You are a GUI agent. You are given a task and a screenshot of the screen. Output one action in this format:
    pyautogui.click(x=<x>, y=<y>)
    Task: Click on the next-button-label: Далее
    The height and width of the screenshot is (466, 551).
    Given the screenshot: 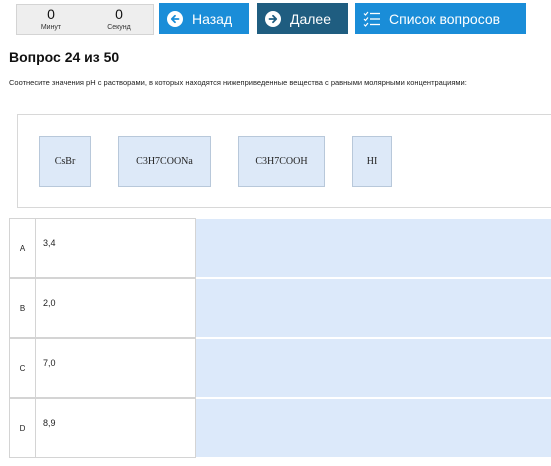 What is the action you would take?
    pyautogui.click(x=311, y=18)
    